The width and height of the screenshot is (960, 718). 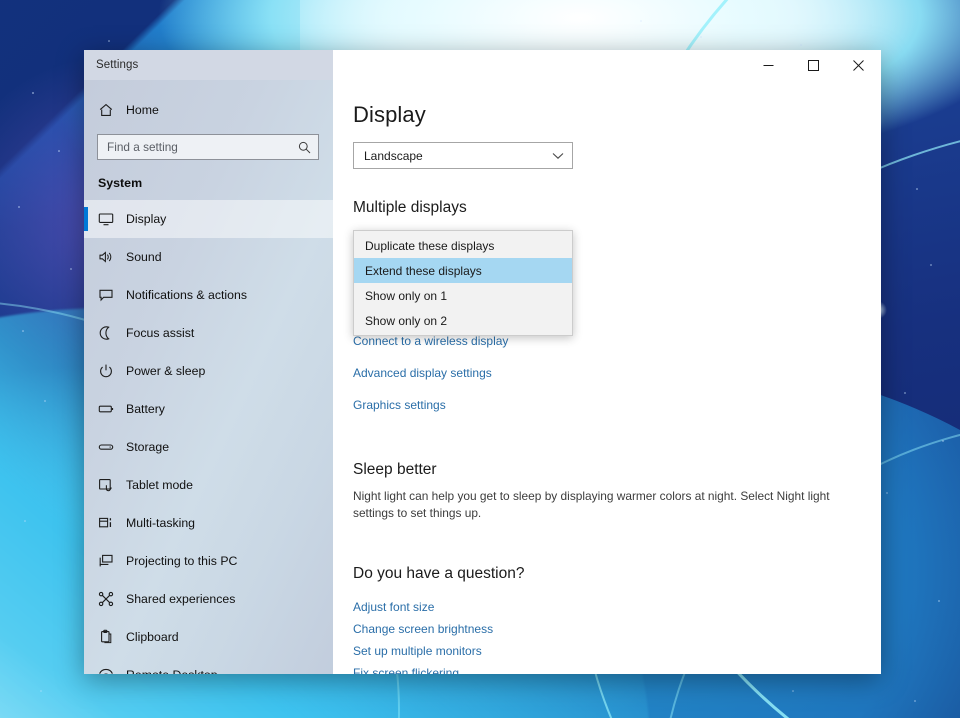 What do you see at coordinates (182, 561) in the screenshot?
I see `sidebar-item-projecting-label: Projecting to this PC` at bounding box center [182, 561].